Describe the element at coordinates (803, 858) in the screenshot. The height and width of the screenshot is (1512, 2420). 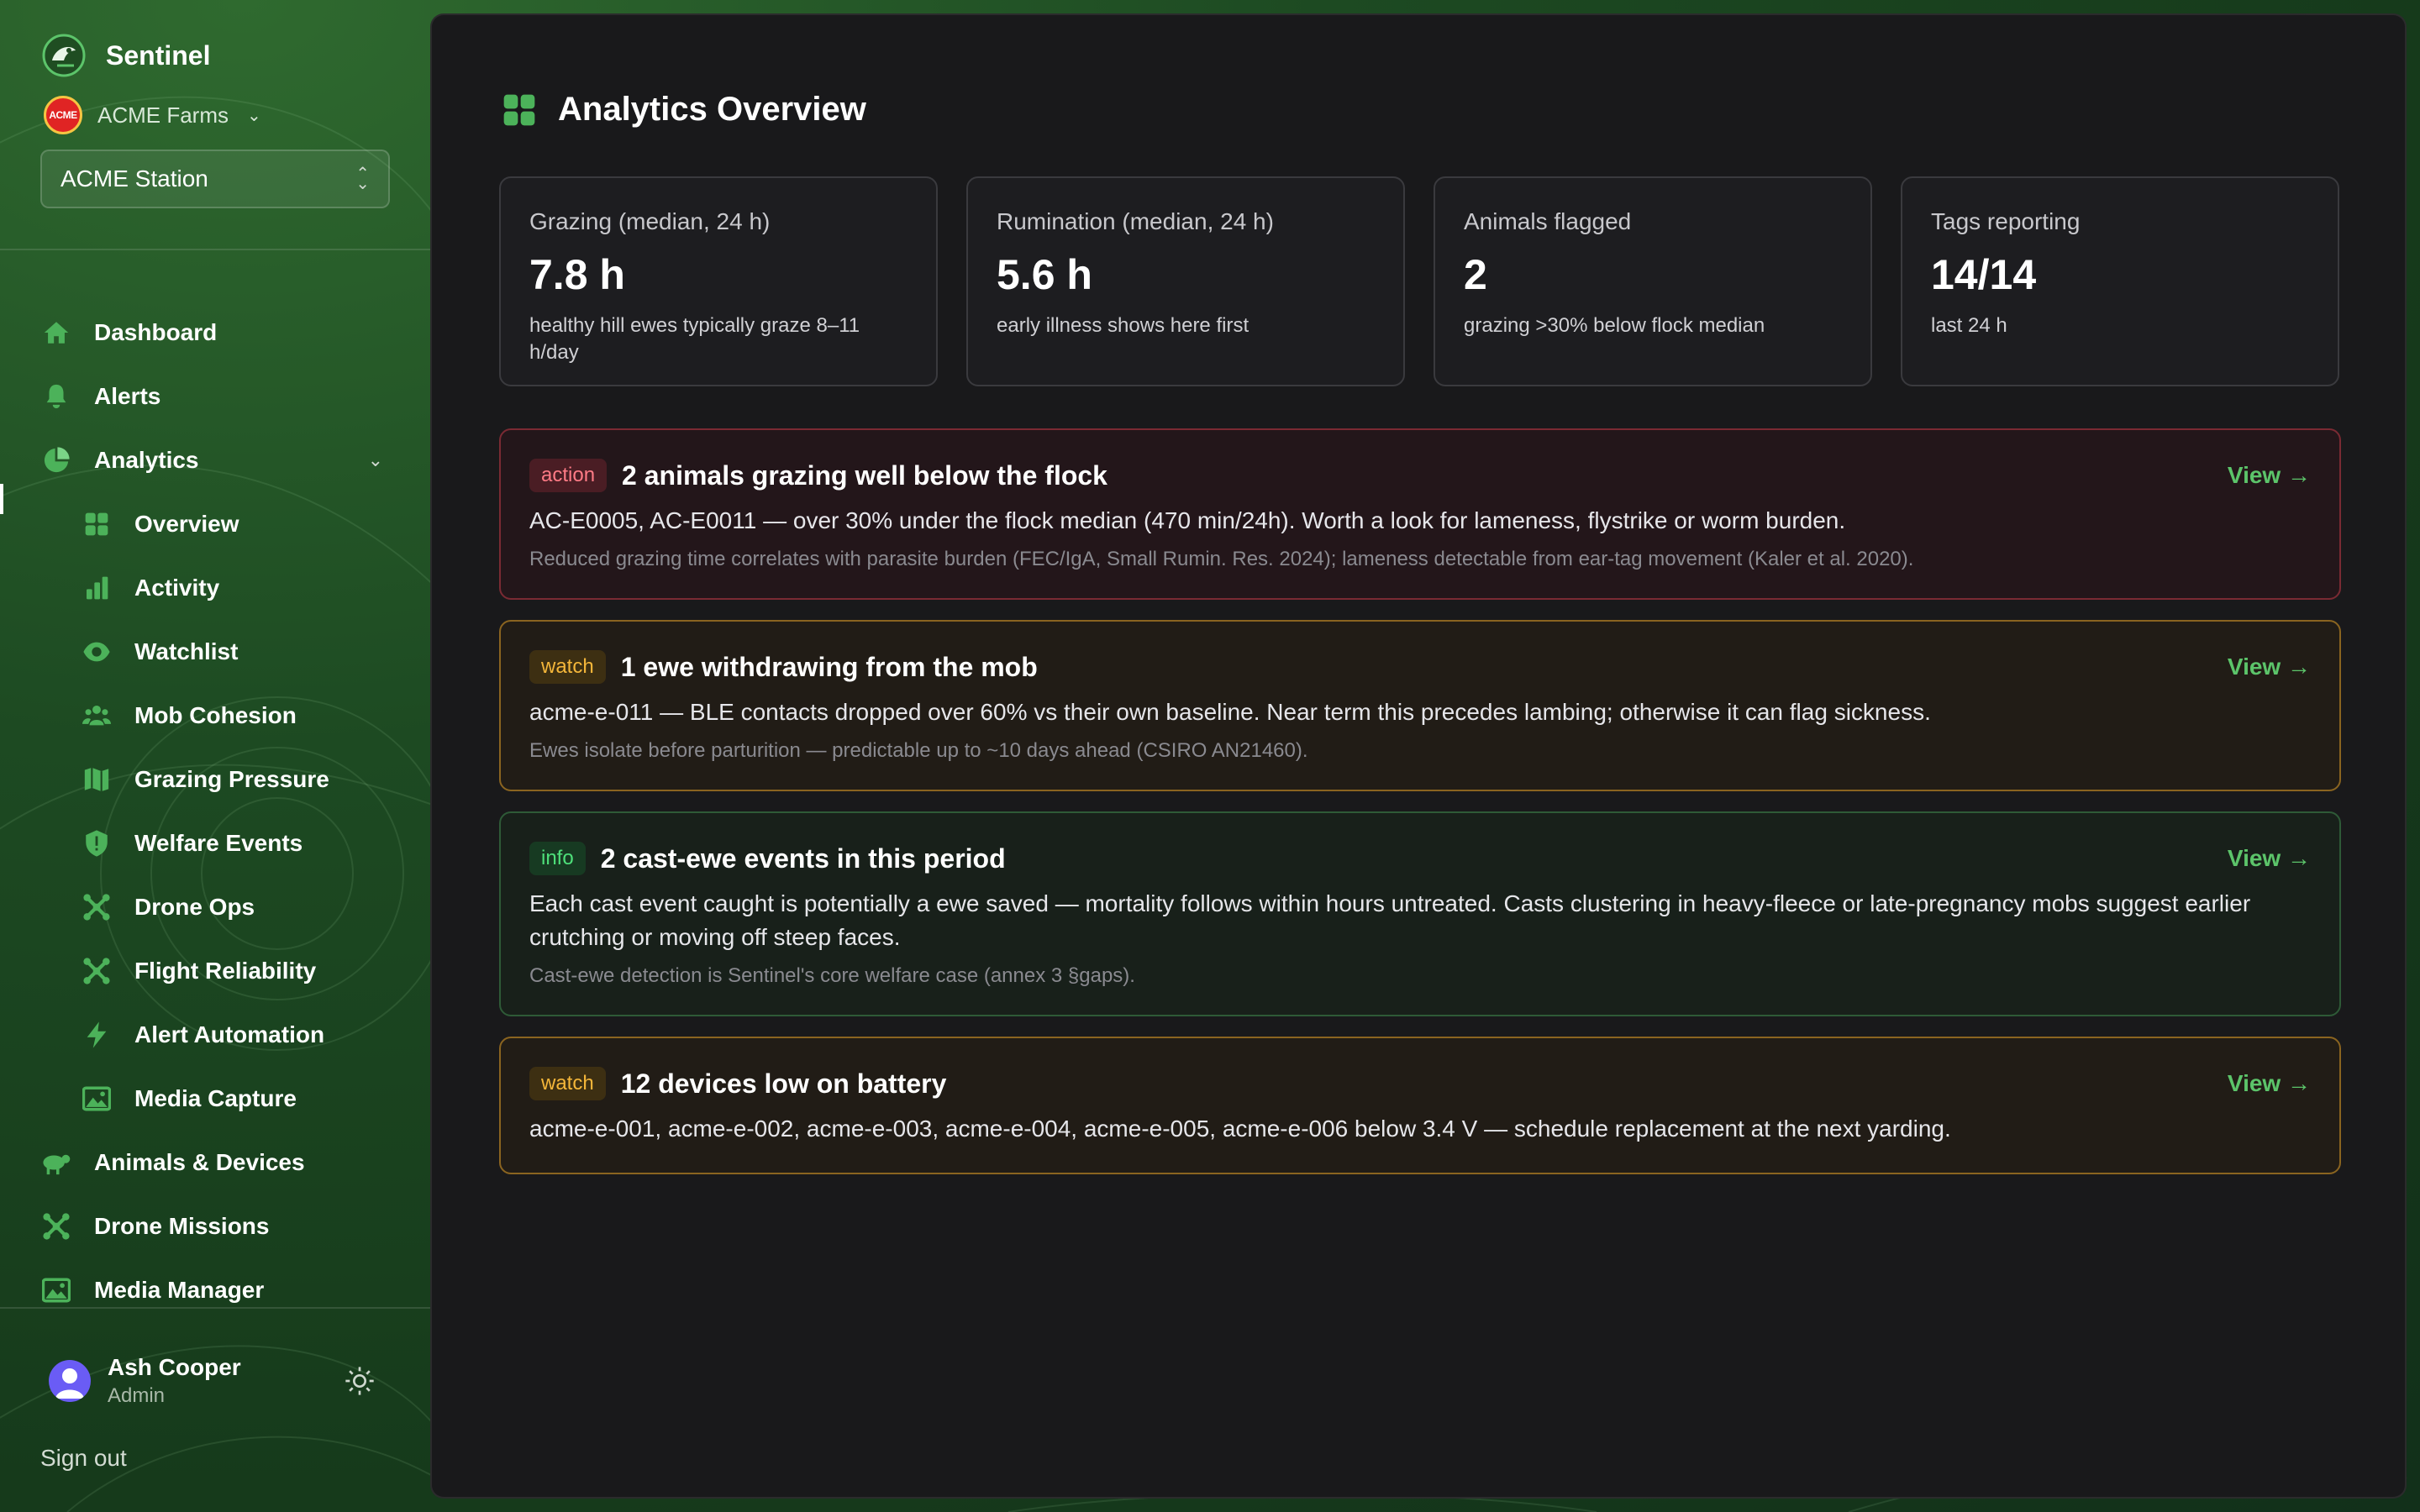
I see `card-title: 2 cast-ewe events in this period` at that location.